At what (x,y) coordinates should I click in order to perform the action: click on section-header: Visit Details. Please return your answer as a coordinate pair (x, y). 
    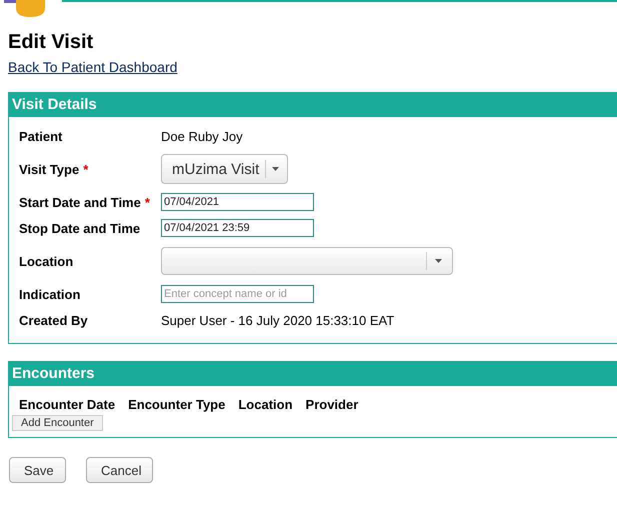
    Looking at the image, I should click on (313, 105).